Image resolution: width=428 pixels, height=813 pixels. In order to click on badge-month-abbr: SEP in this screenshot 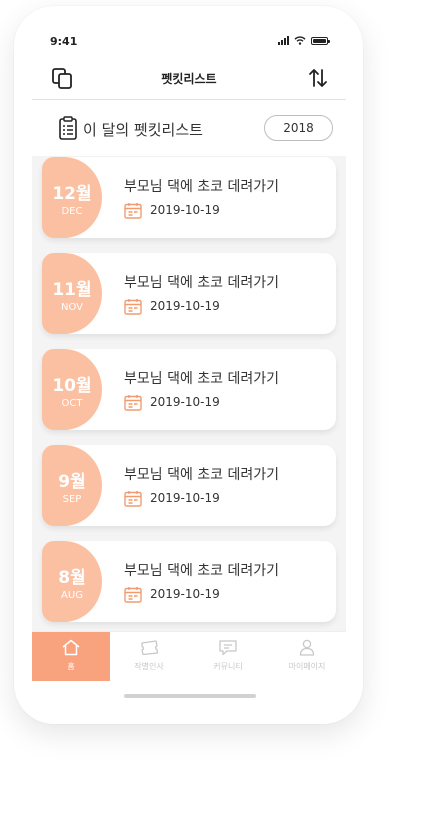, I will do `click(72, 499)`.